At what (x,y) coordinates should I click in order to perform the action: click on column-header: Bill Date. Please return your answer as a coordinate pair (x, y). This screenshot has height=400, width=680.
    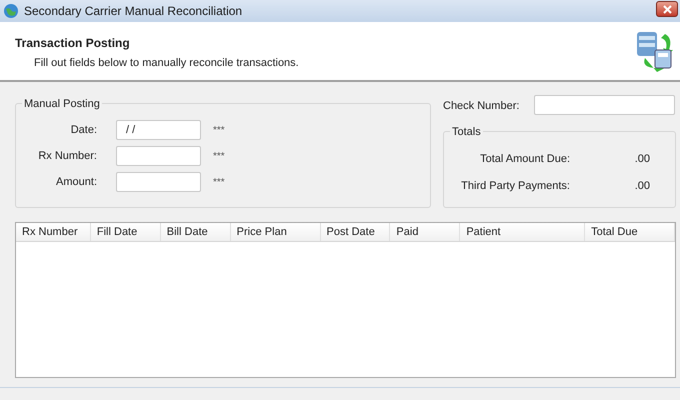
    Looking at the image, I should click on (195, 232).